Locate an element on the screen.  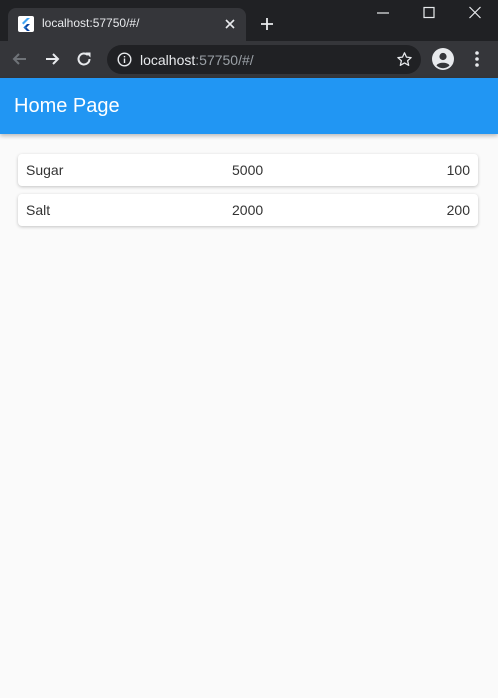
maximize-icon is located at coordinates (429, 14).